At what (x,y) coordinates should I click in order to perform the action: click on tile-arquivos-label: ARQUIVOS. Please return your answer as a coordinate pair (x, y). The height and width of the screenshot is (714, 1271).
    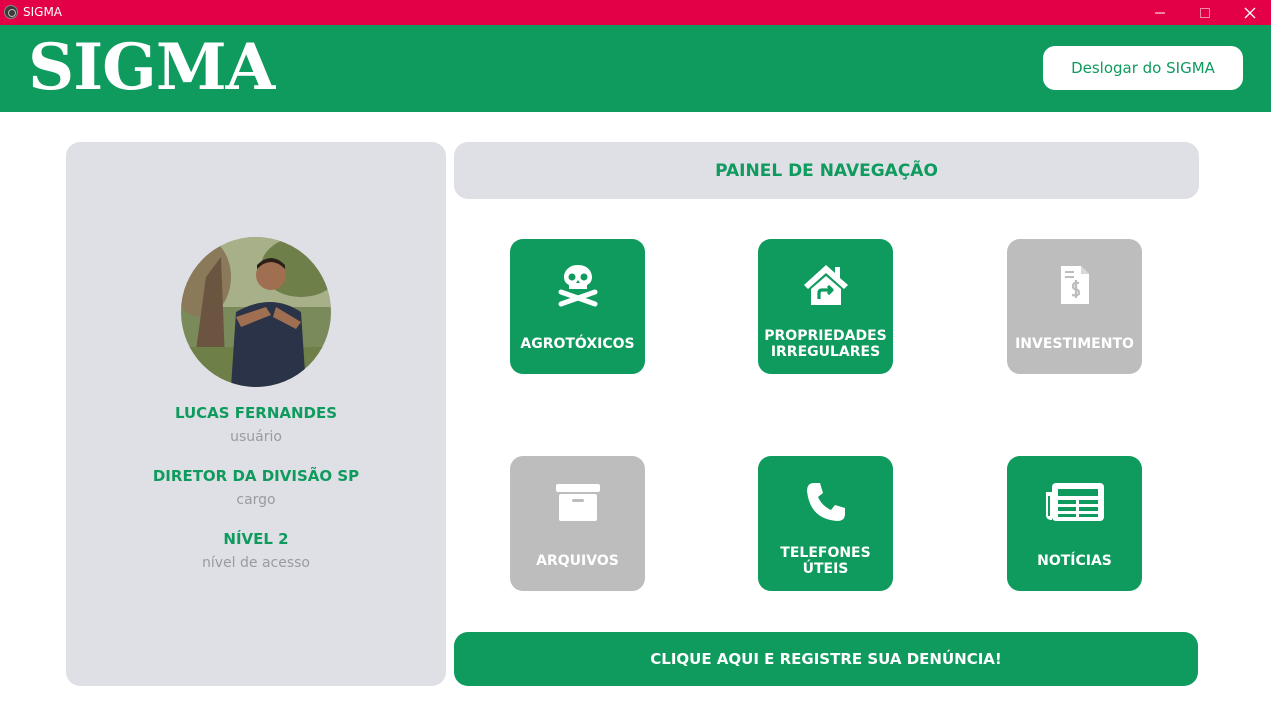
    Looking at the image, I should click on (577, 561).